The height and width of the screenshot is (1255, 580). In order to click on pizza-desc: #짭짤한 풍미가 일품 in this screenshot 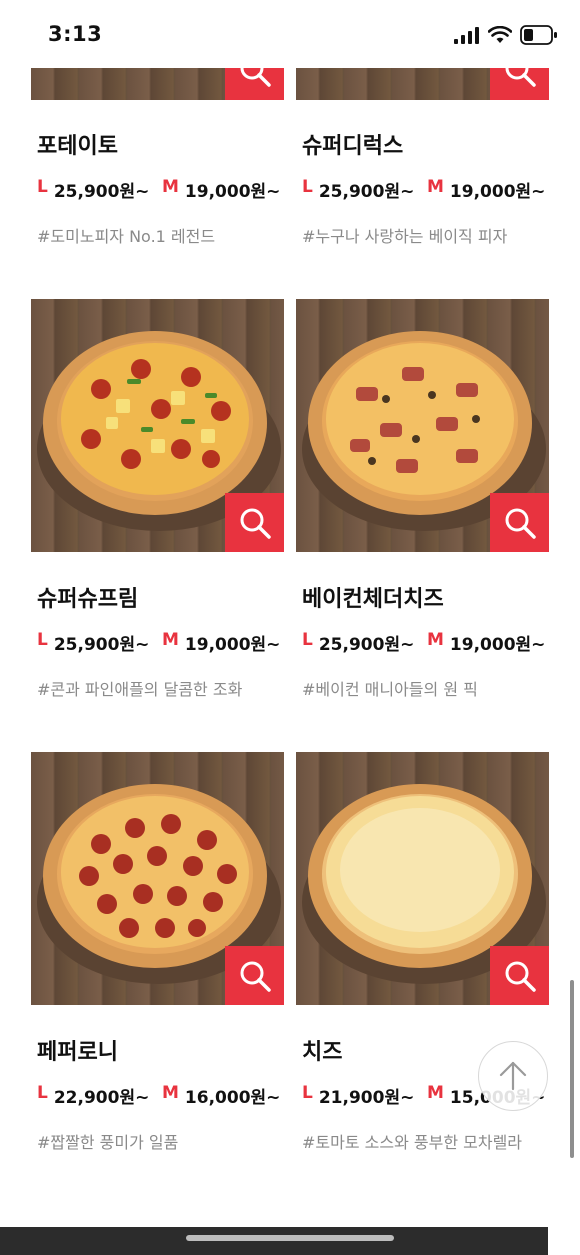, I will do `click(108, 1142)`.